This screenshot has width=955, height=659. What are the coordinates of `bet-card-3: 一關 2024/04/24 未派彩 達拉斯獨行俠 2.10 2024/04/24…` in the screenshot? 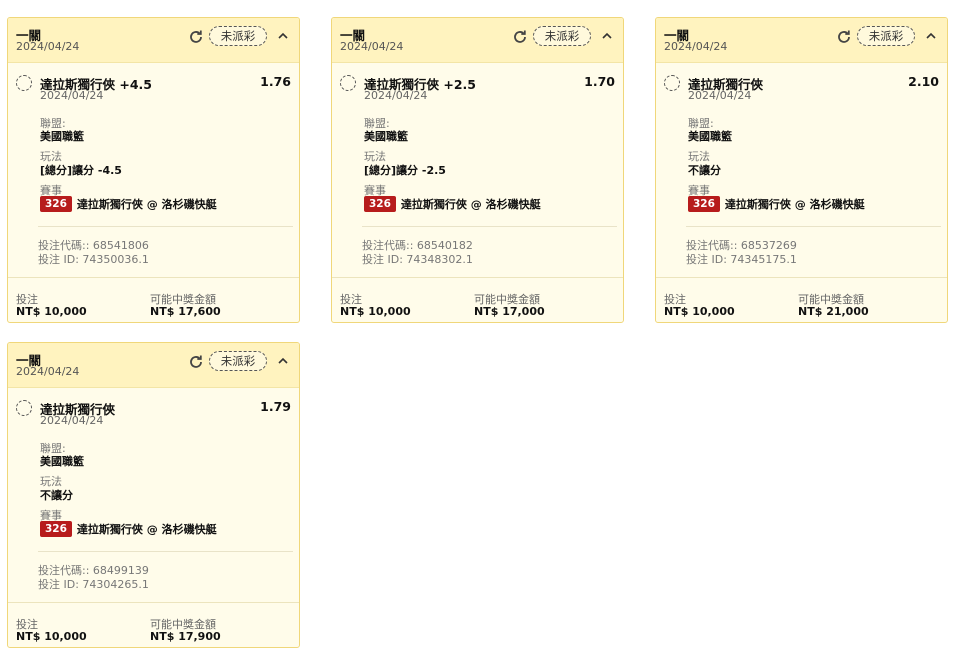 It's located at (801, 170).